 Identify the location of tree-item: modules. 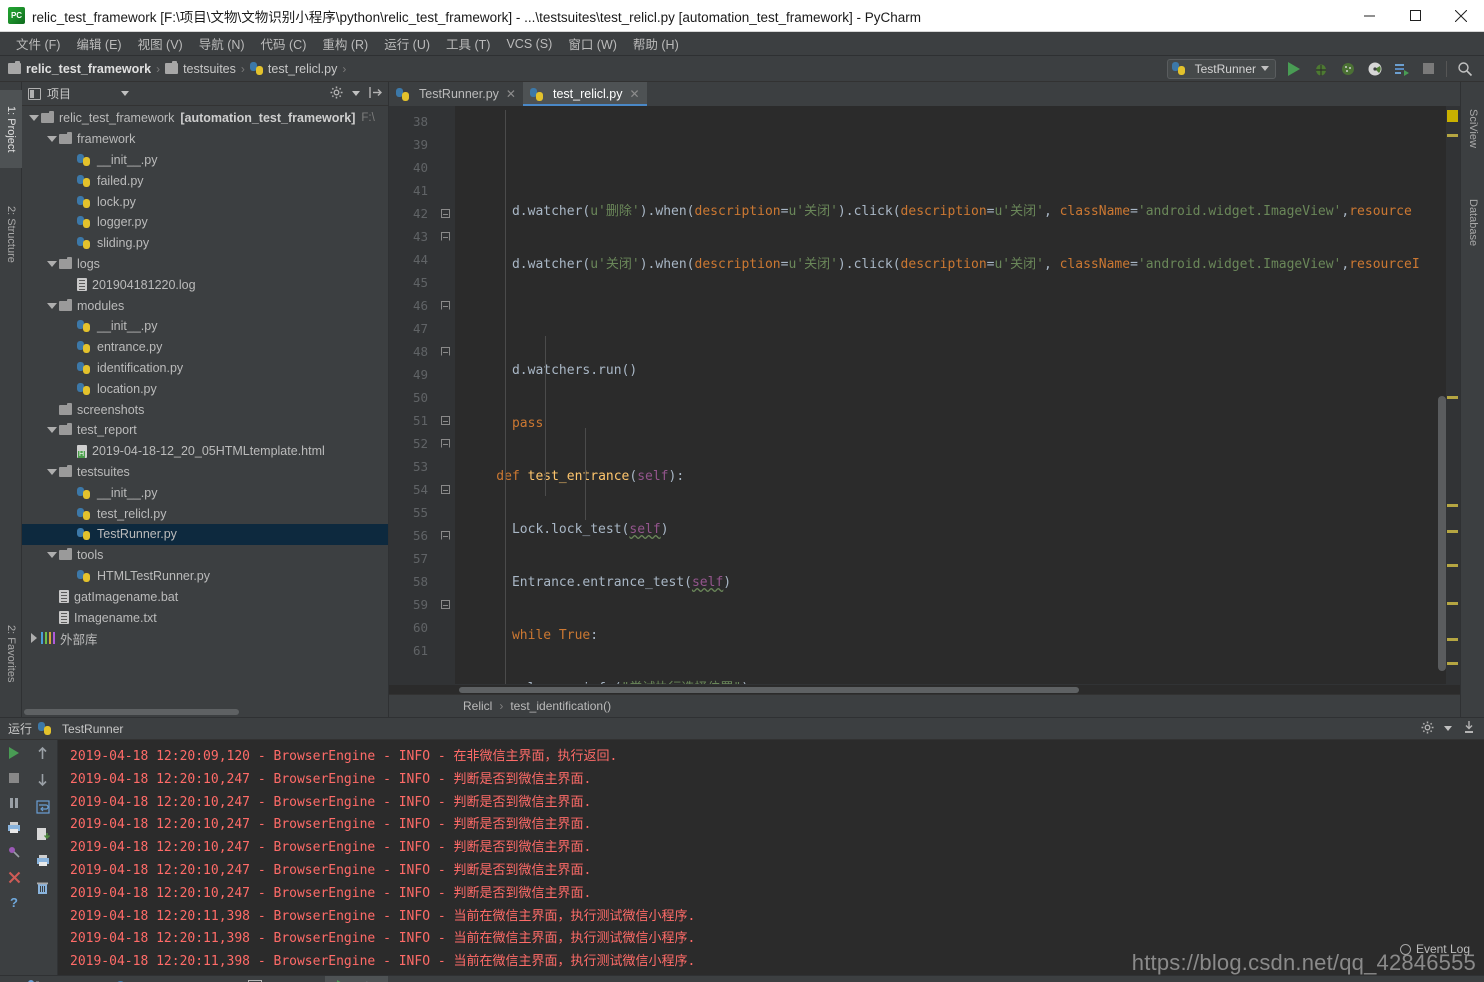
(205, 305).